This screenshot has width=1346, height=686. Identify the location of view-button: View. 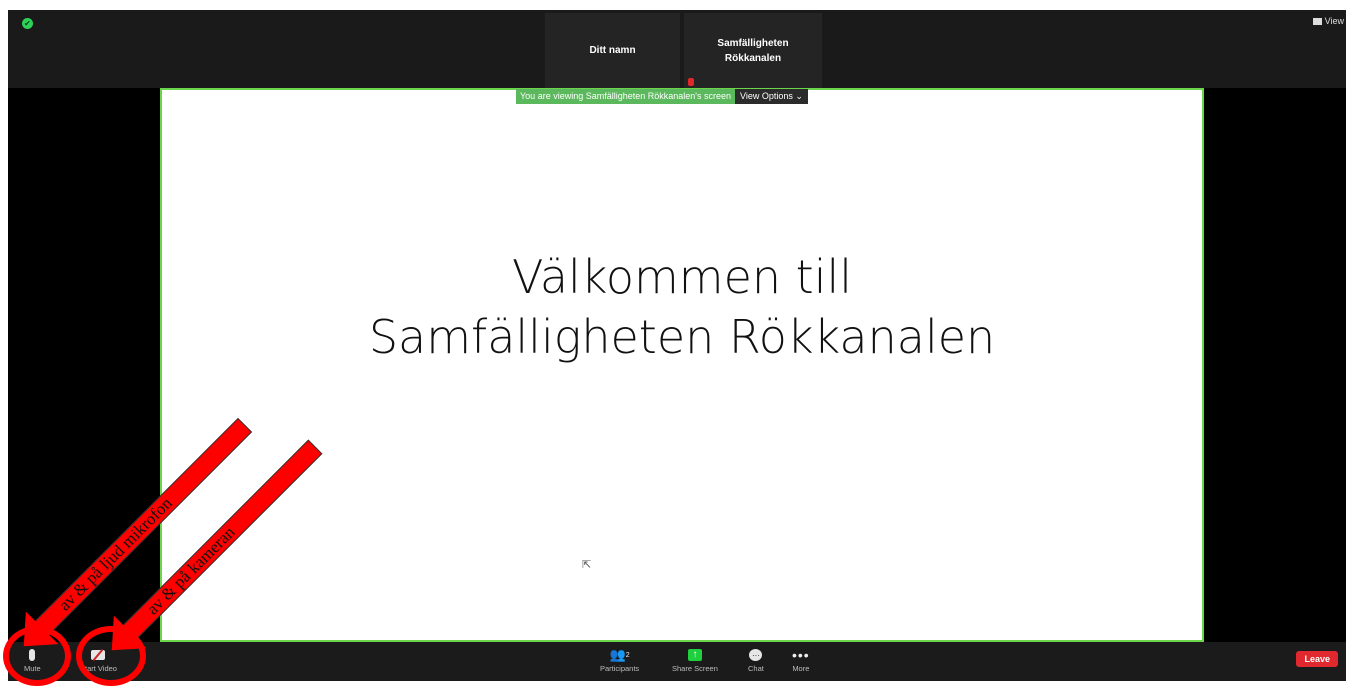
(1328, 21).